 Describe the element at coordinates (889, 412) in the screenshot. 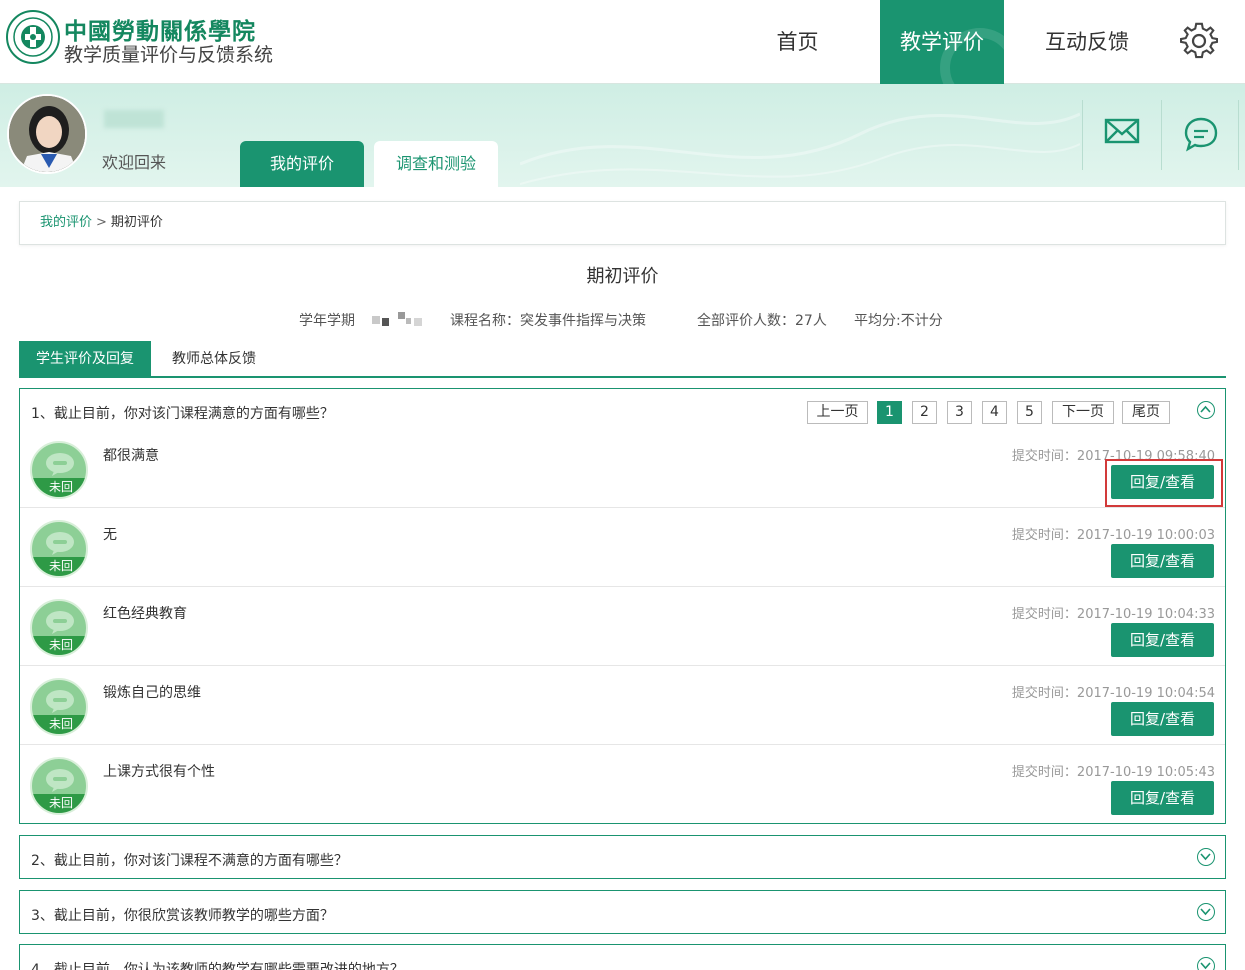

I see `pager-page-1: 1` at that location.